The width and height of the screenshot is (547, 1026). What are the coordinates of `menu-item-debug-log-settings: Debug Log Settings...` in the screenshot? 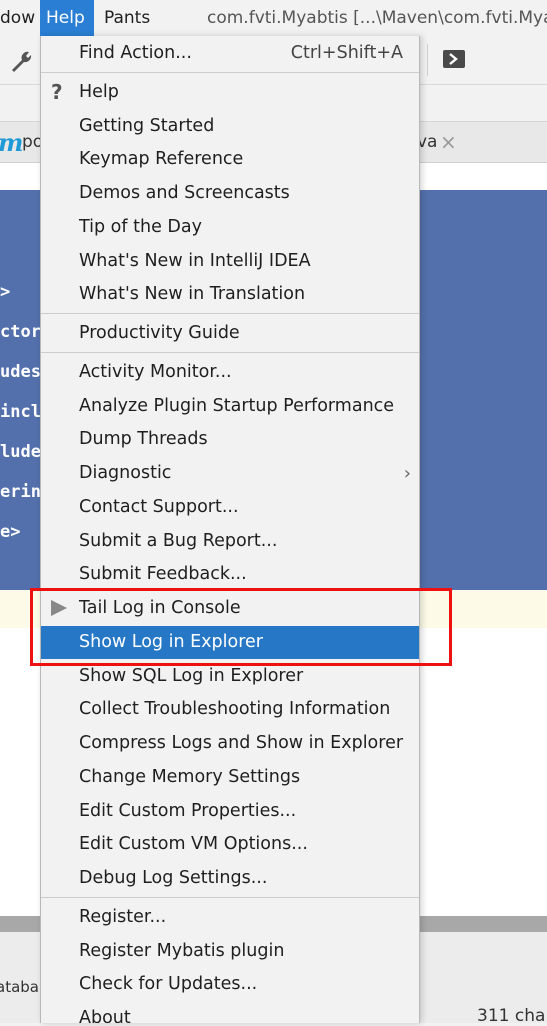 It's located at (230, 878).